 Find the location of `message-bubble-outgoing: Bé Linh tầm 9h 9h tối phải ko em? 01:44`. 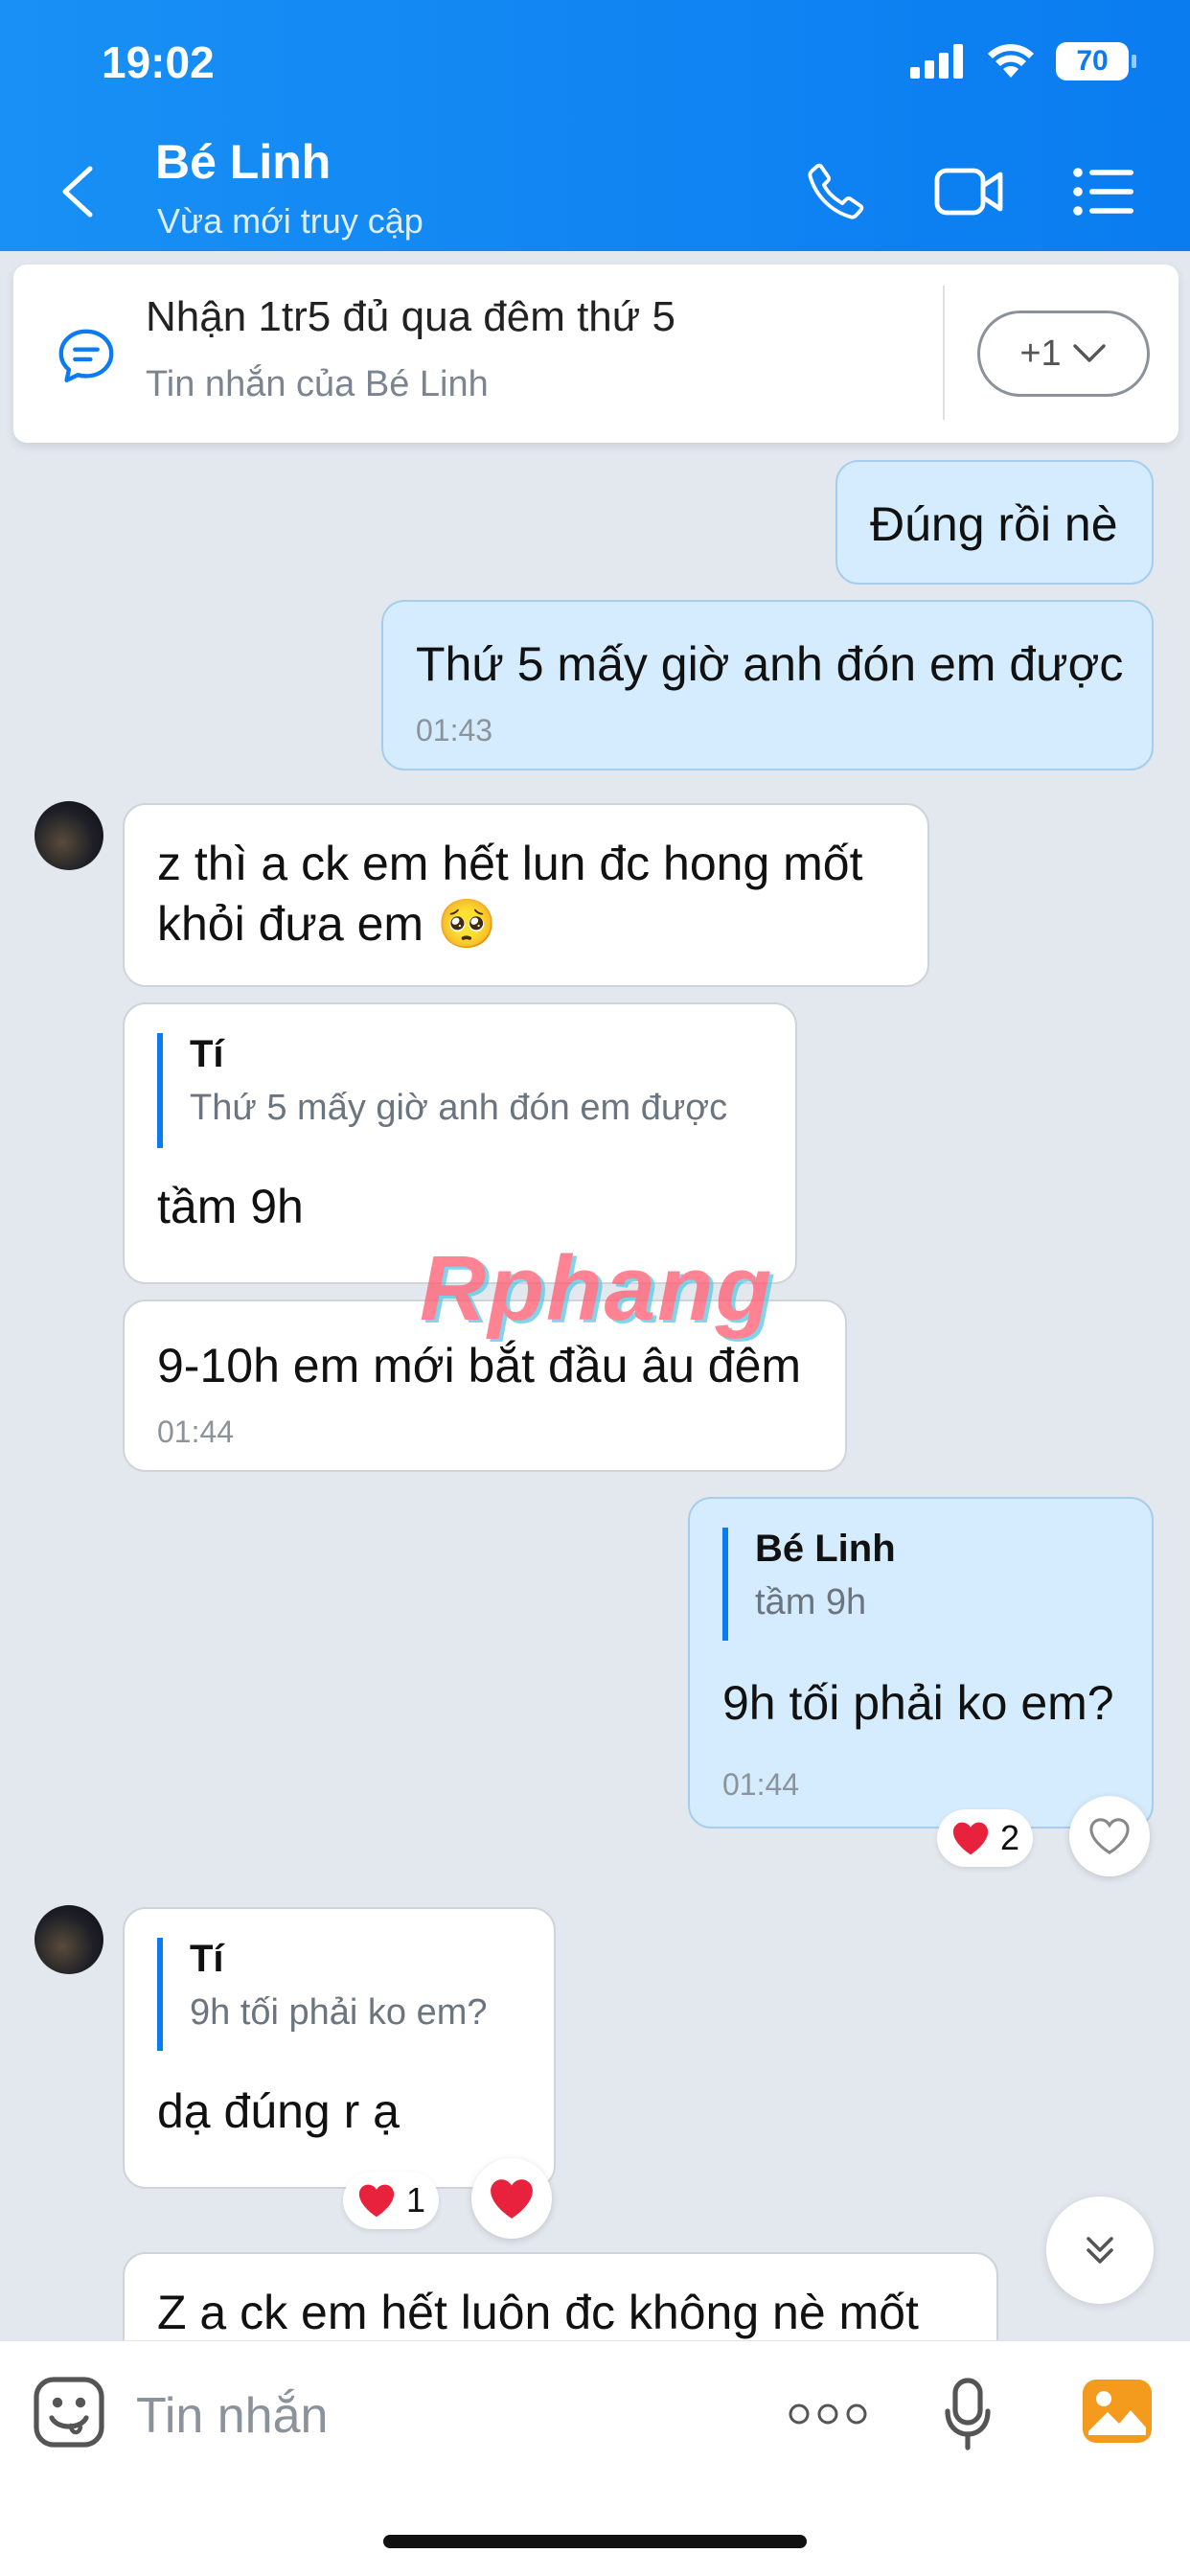

message-bubble-outgoing: Bé Linh tầm 9h 9h tối phải ko em? 01:44 is located at coordinates (921, 1662).